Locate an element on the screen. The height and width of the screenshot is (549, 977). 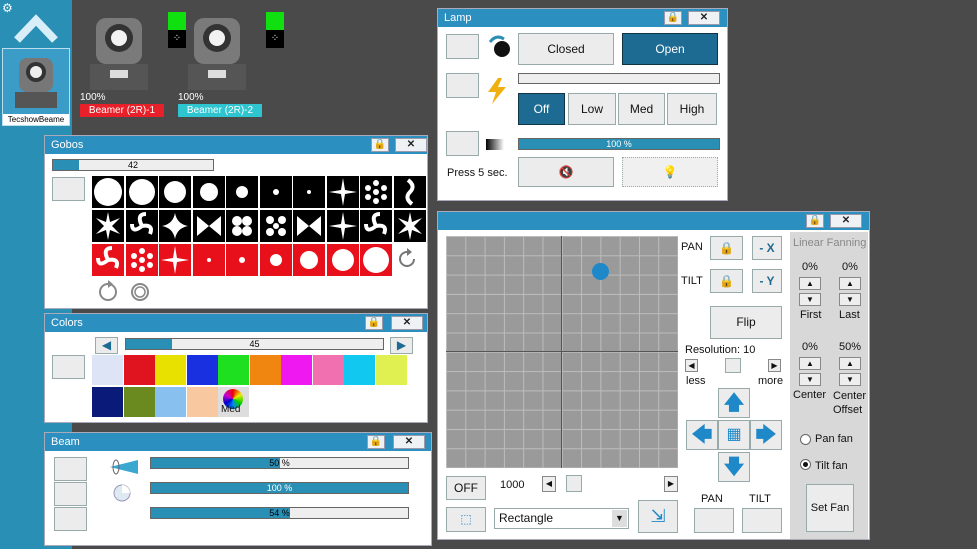
minus-y-button: - Y is located at coordinates (767, 281).